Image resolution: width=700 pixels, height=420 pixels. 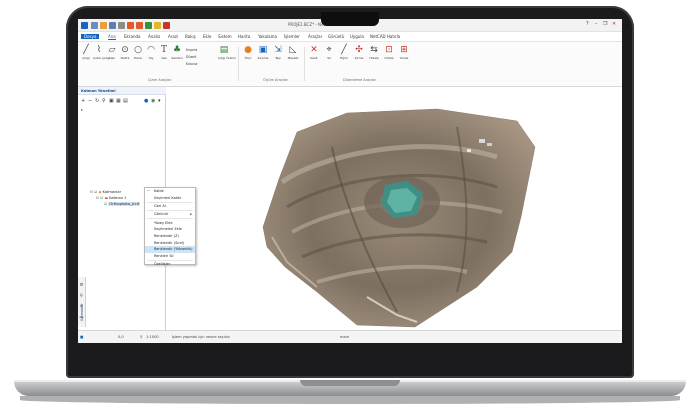 What do you see at coordinates (122, 204) in the screenshot?
I see `tree-item-orthophoto: ☑ Orthophoto_A.tif` at bounding box center [122, 204].